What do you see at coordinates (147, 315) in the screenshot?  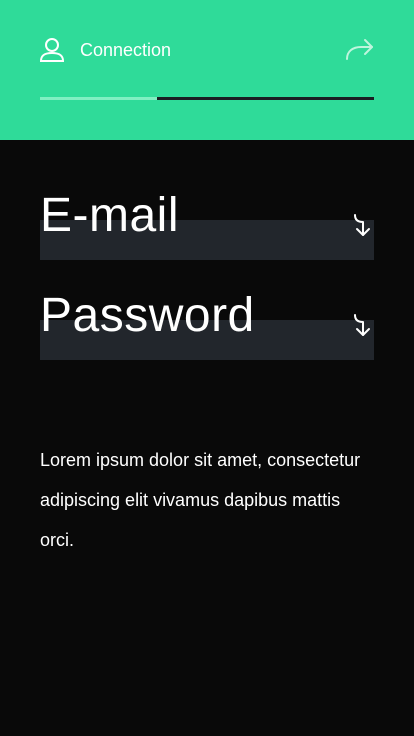 I see `password-label: Password` at bounding box center [147, 315].